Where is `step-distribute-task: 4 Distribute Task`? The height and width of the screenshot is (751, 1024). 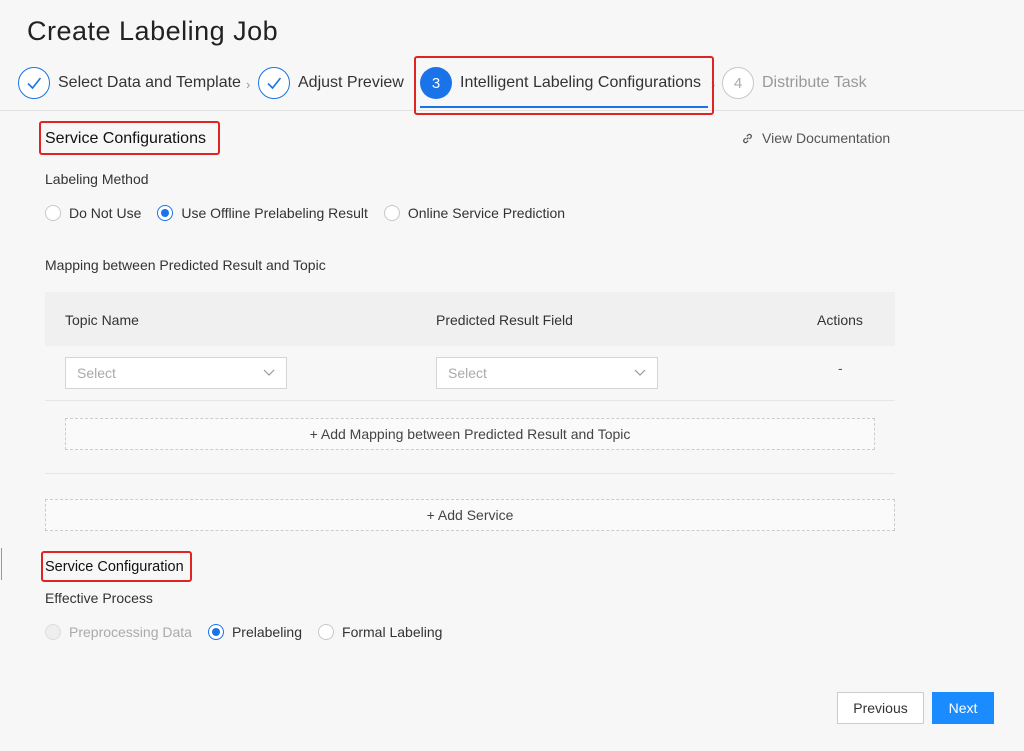
step-distribute-task: 4 Distribute Task is located at coordinates (794, 83).